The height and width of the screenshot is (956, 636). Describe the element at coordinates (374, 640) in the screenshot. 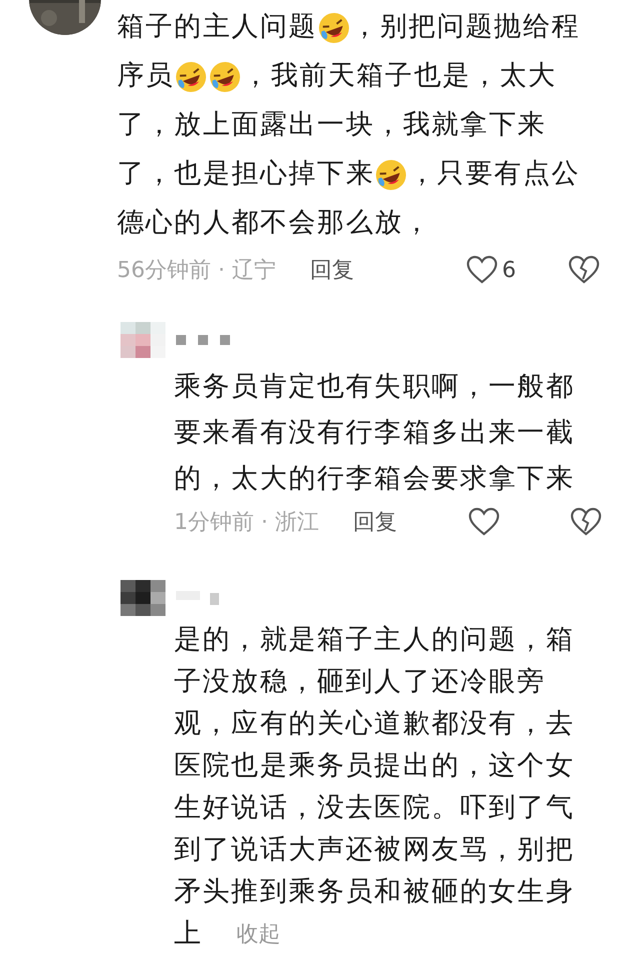

I see `comment-text: 是的，就是箱子主人的问题，箱` at that location.